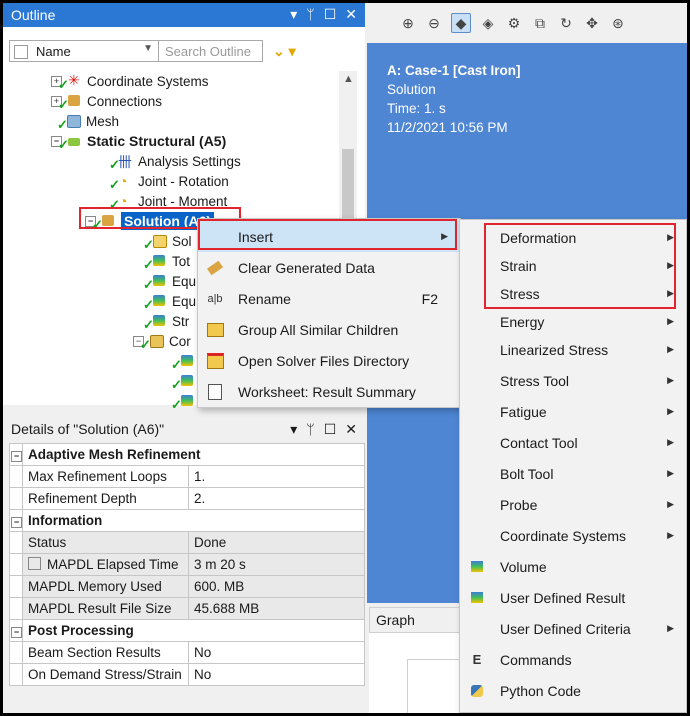 This screenshot has width=690, height=716. I want to click on menu-item-group-similar: Group All Similar Children, so click(329, 329).